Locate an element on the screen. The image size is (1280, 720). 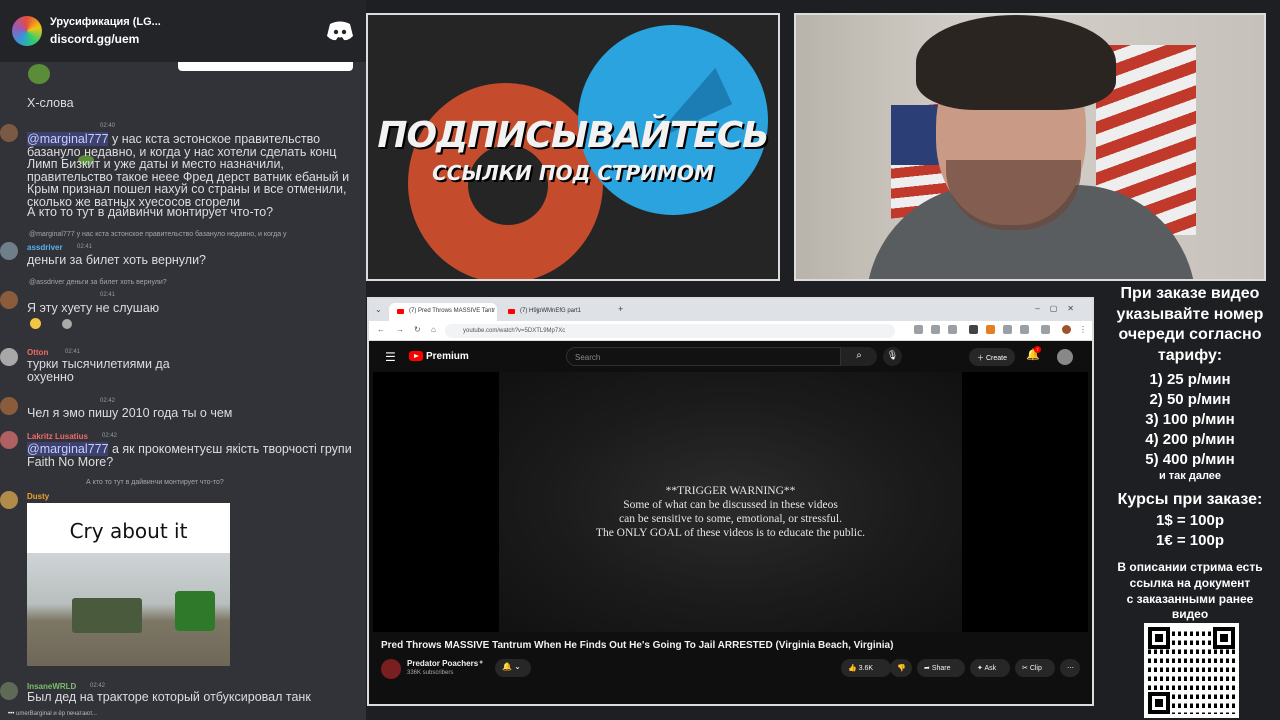
rate-item: 3) 100 р/мин is located at coordinates (1190, 419).